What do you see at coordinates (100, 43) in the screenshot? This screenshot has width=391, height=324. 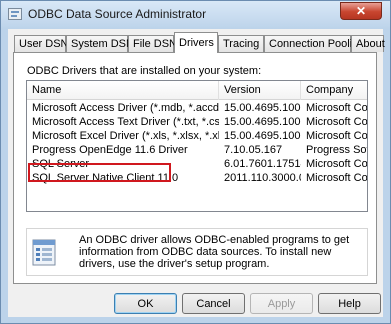 I see `tab-system-dsn: System DSN` at bounding box center [100, 43].